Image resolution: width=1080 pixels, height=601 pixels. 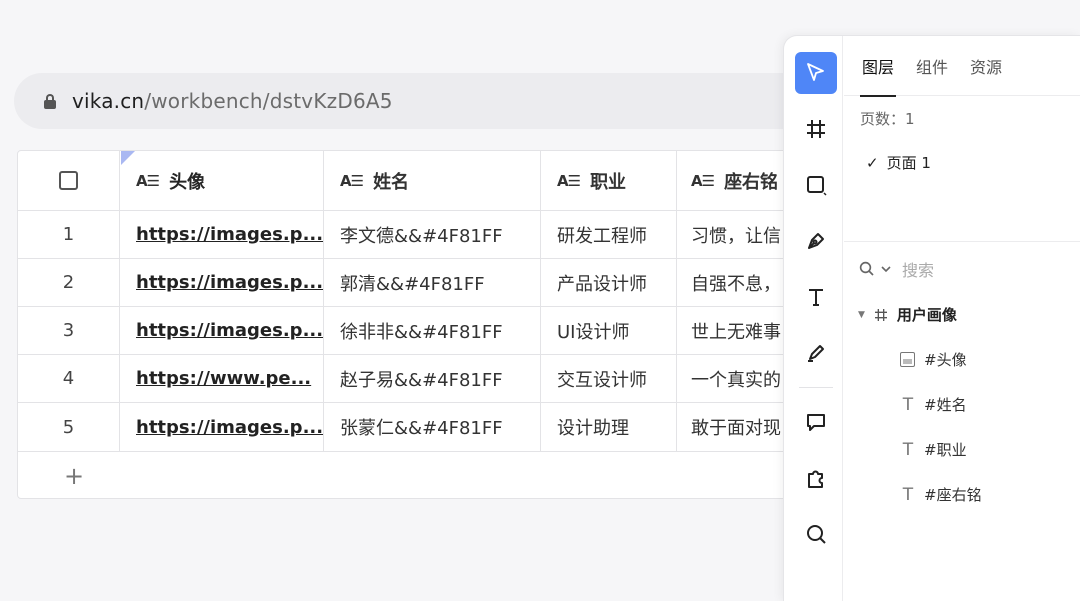 What do you see at coordinates (417, 475) in the screenshot?
I see `add-row-button: +` at bounding box center [417, 475].